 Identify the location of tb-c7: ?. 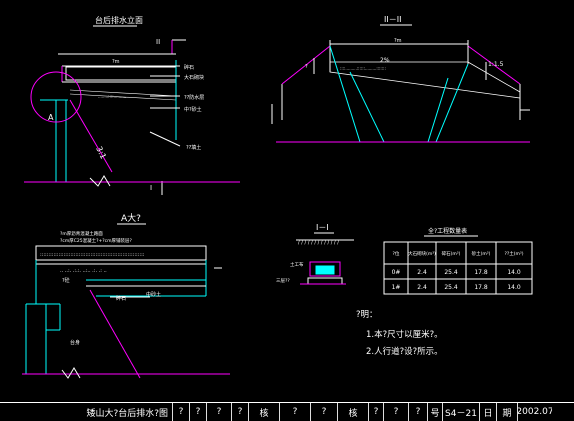
(324, 412).